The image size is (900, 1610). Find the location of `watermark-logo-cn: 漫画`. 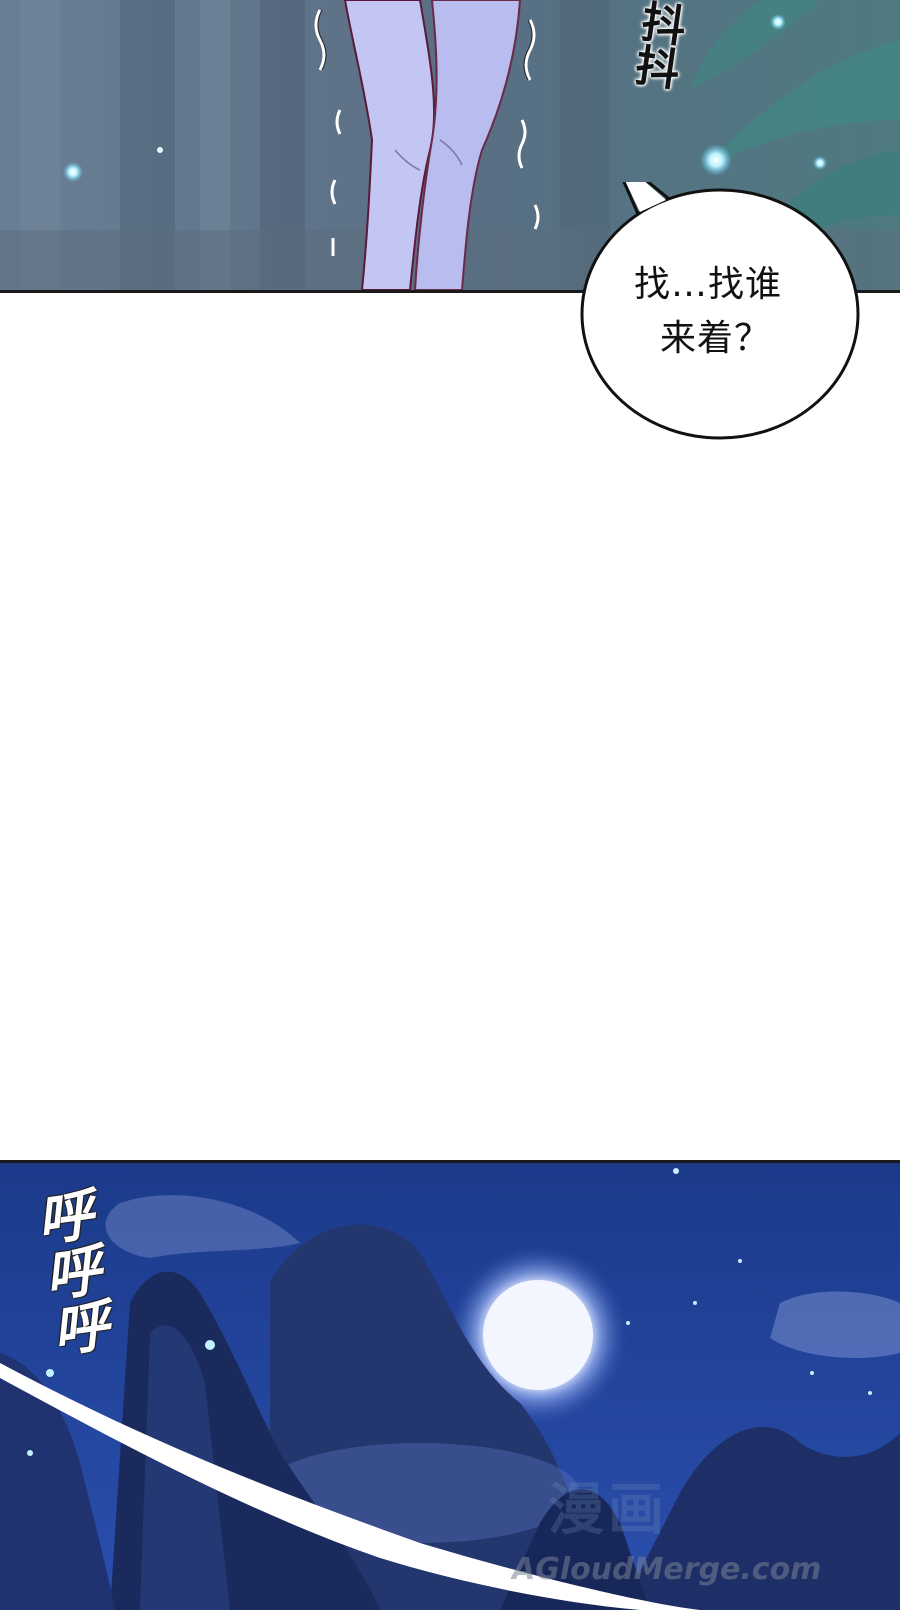

watermark-logo-cn: 漫画 is located at coordinates (608, 1510).